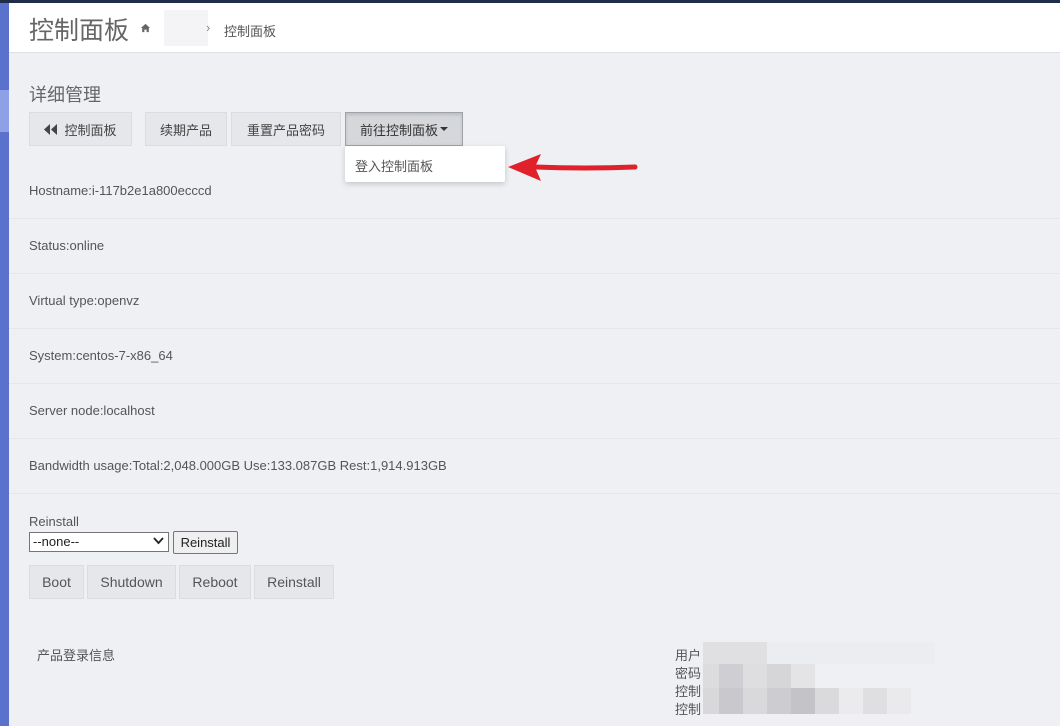 This screenshot has height=726, width=1060. I want to click on info-row-server-node: Server node:localhost, so click(534, 411).